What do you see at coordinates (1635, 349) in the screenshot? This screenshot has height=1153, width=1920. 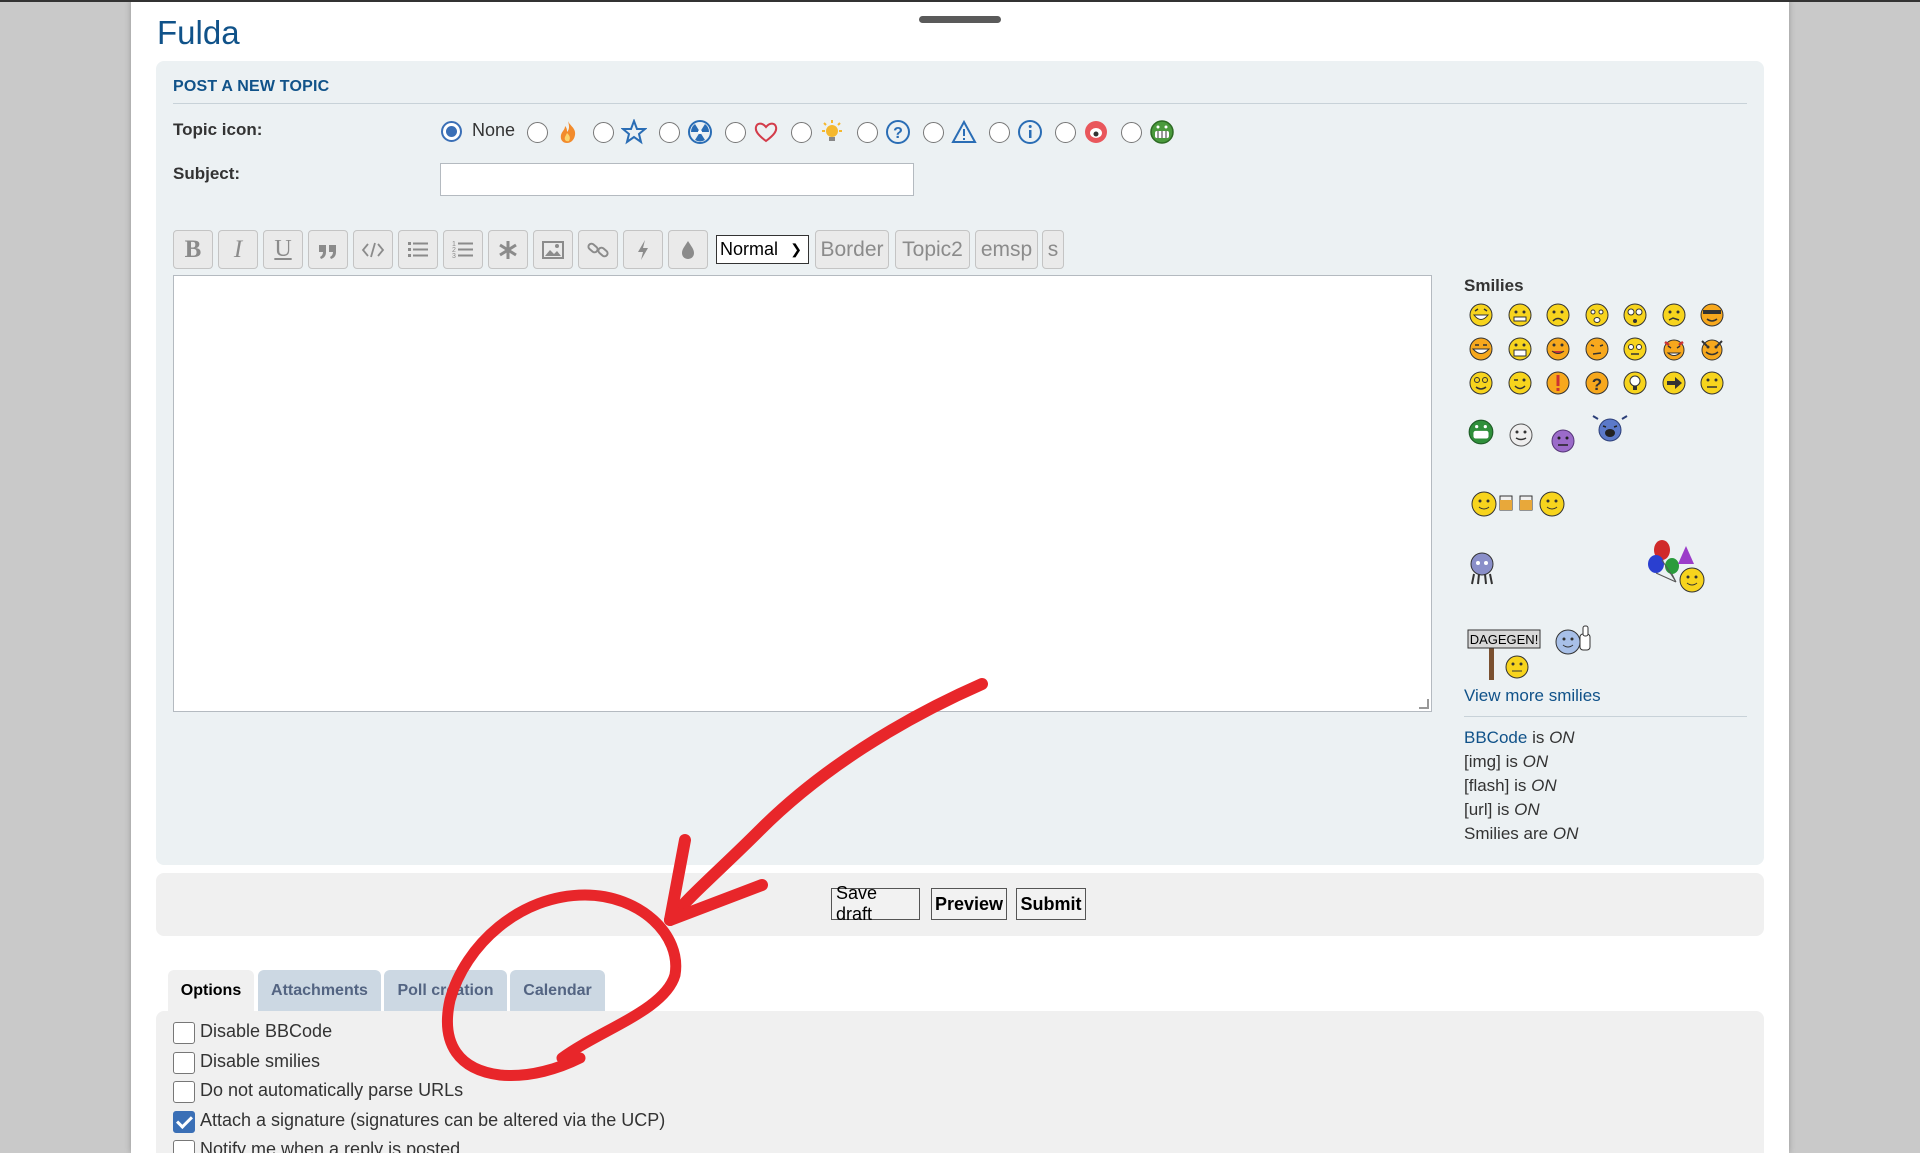 I see `rolleyes-smiley-icon` at bounding box center [1635, 349].